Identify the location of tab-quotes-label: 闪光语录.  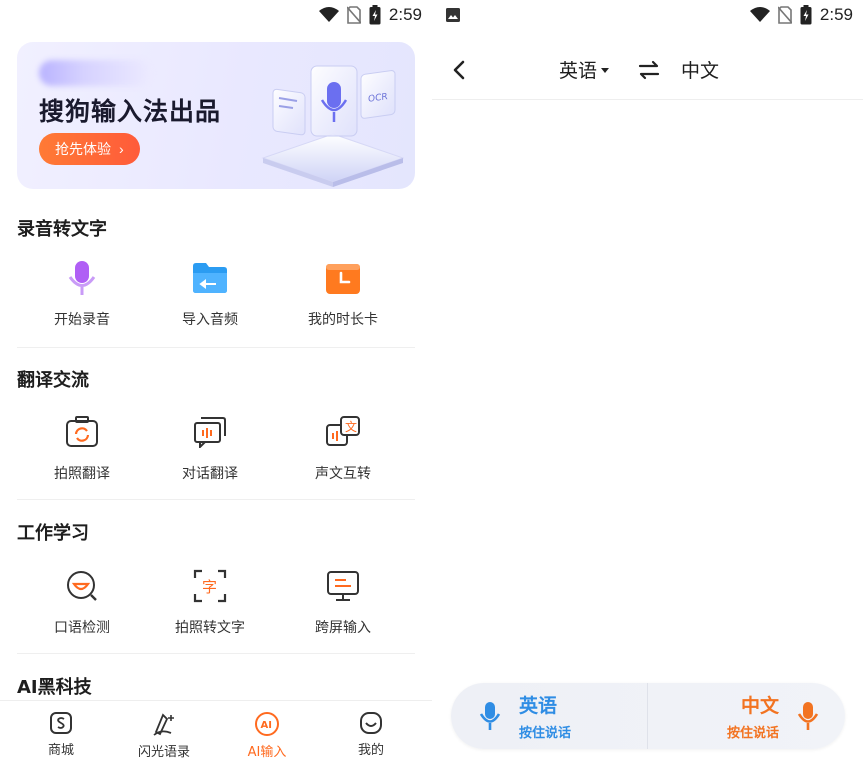
(163, 752).